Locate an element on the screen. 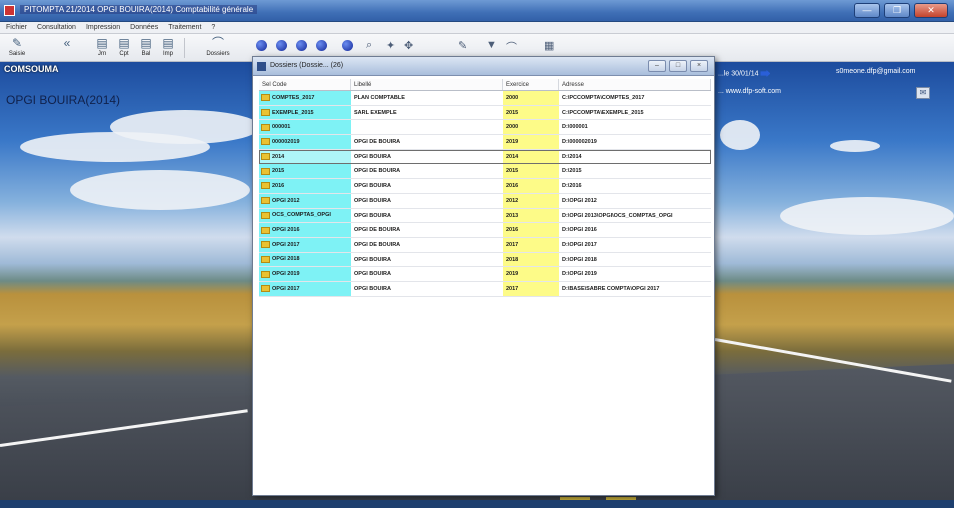  menu-fichier: Fichier is located at coordinates (16, 27).